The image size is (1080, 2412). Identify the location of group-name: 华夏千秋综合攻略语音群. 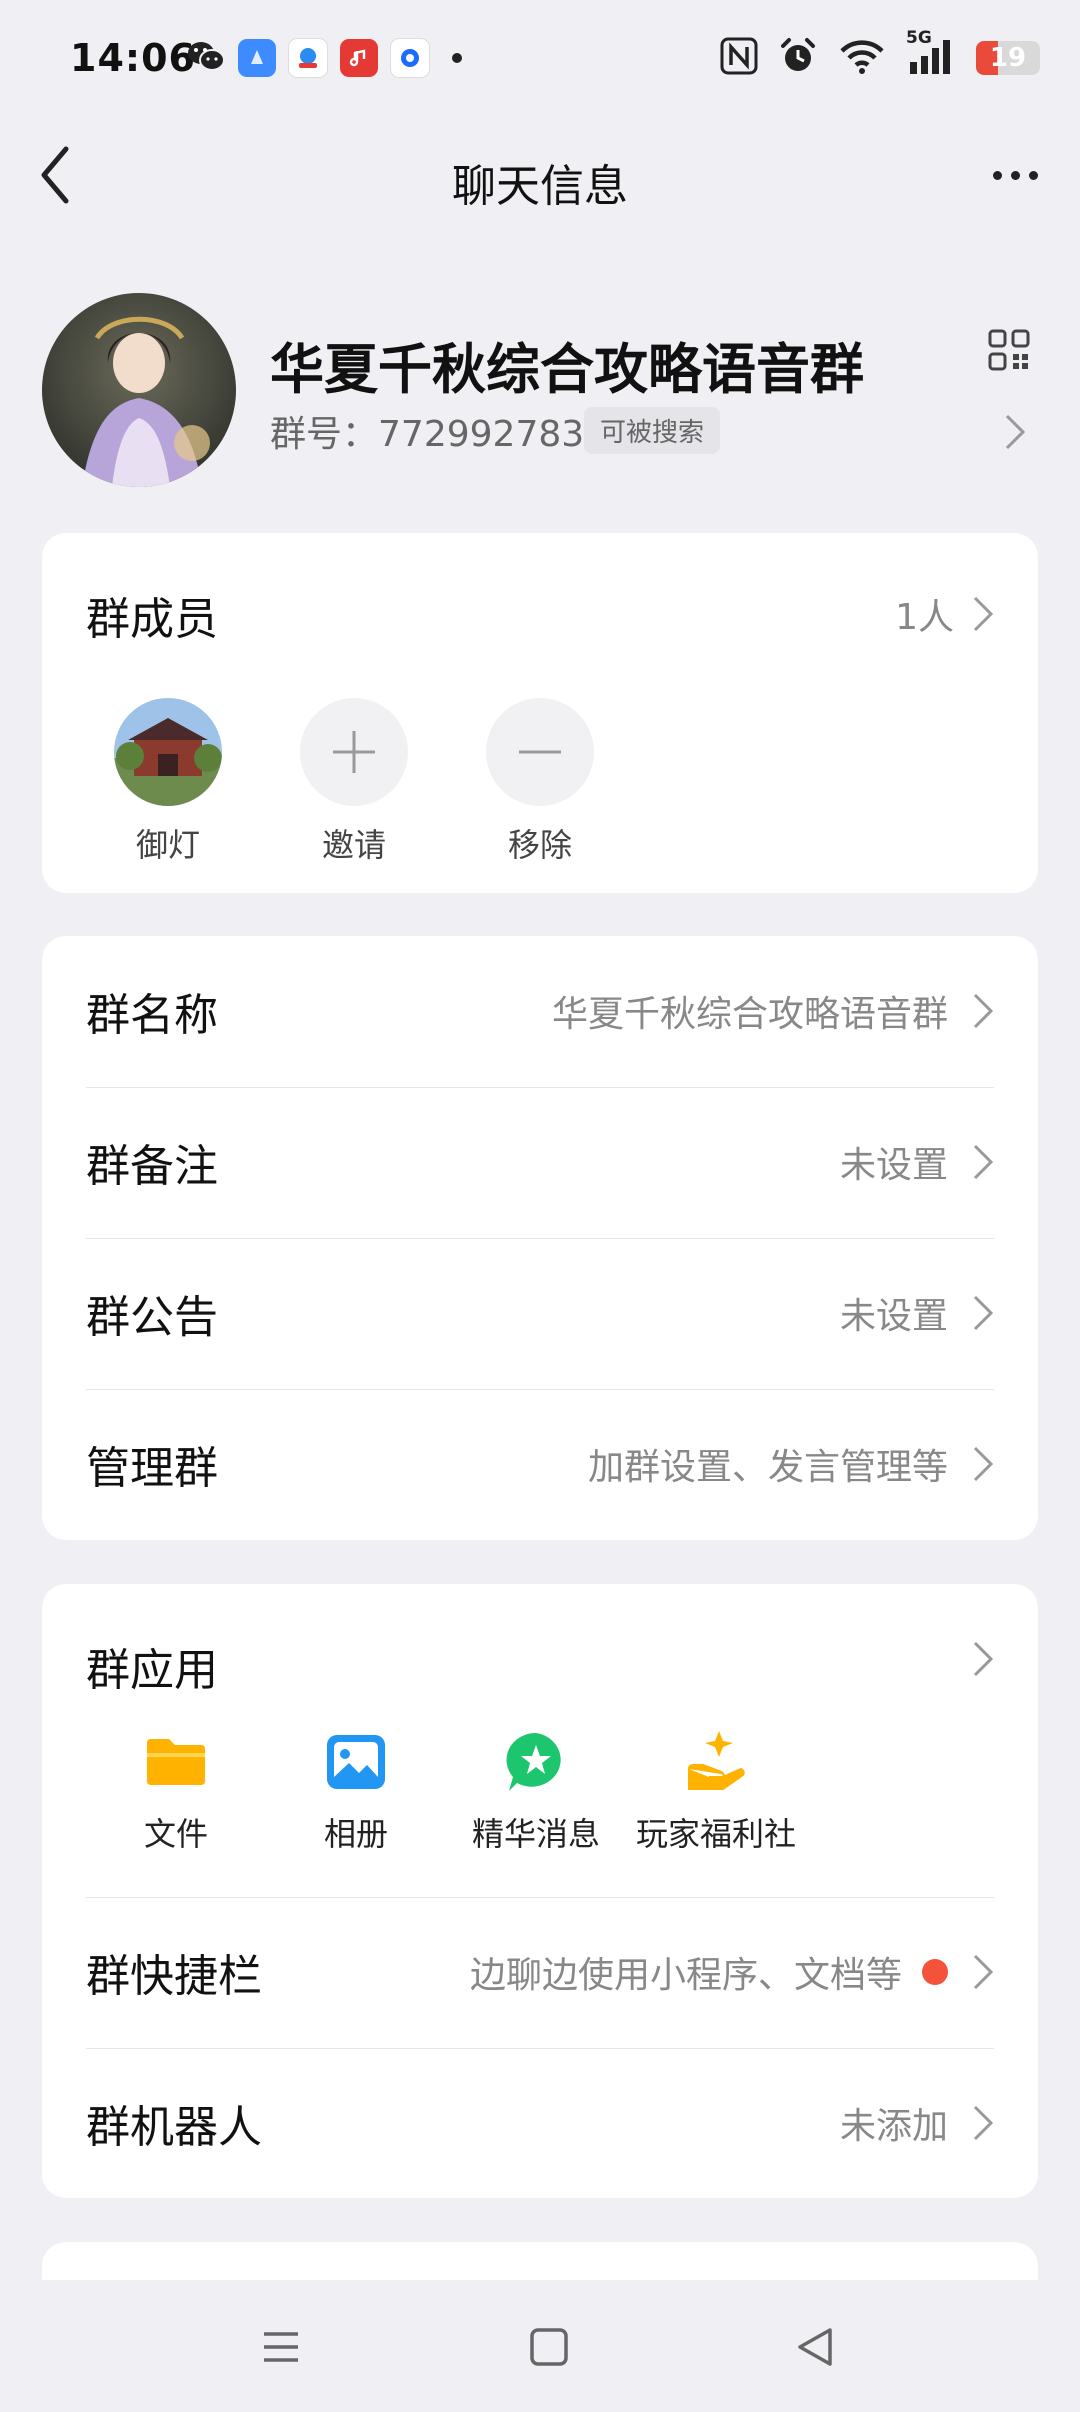
(567, 369).